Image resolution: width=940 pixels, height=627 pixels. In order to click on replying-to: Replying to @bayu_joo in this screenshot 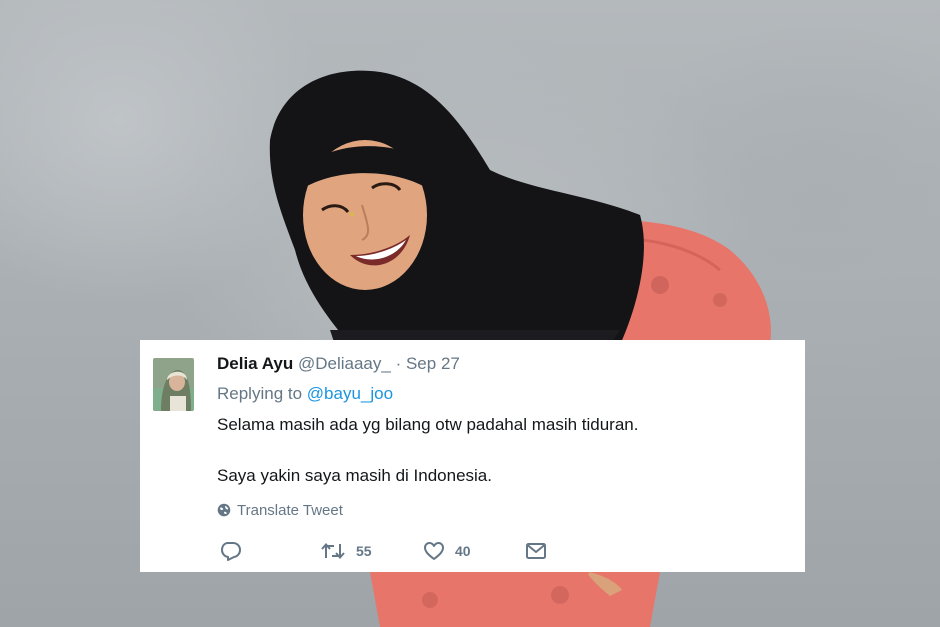, I will do `click(305, 394)`.